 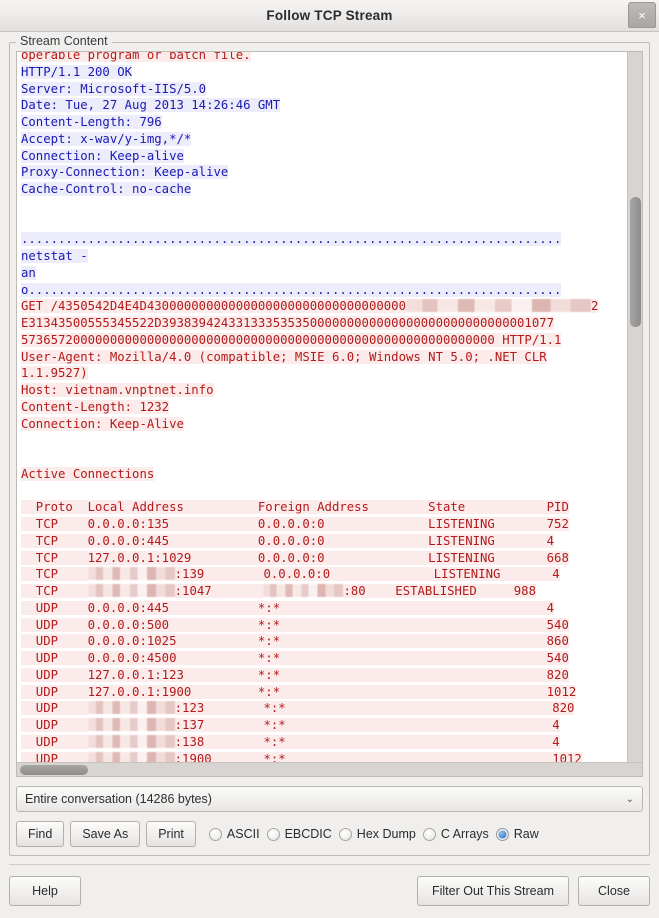 I want to click on stream-line-text: :123 *:* 820, so click(x=374, y=708).